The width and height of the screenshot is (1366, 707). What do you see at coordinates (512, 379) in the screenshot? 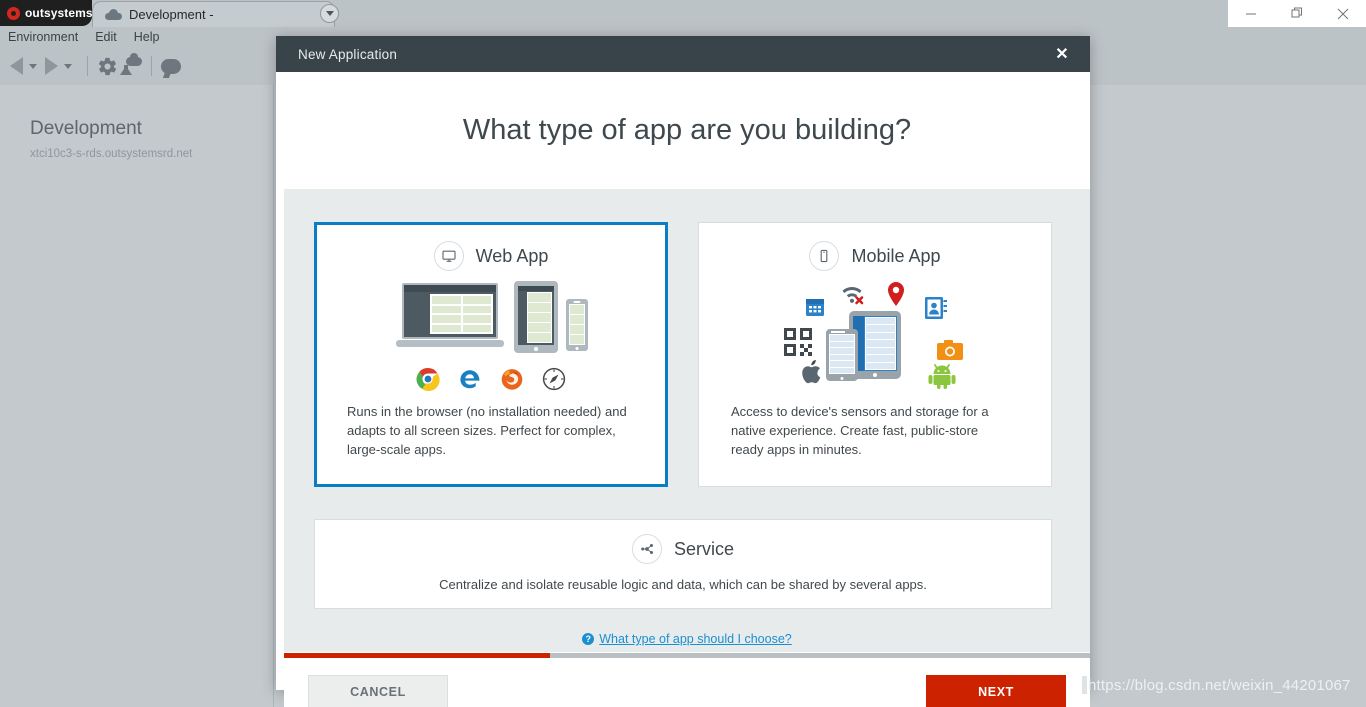
I see `firefox-icon` at bounding box center [512, 379].